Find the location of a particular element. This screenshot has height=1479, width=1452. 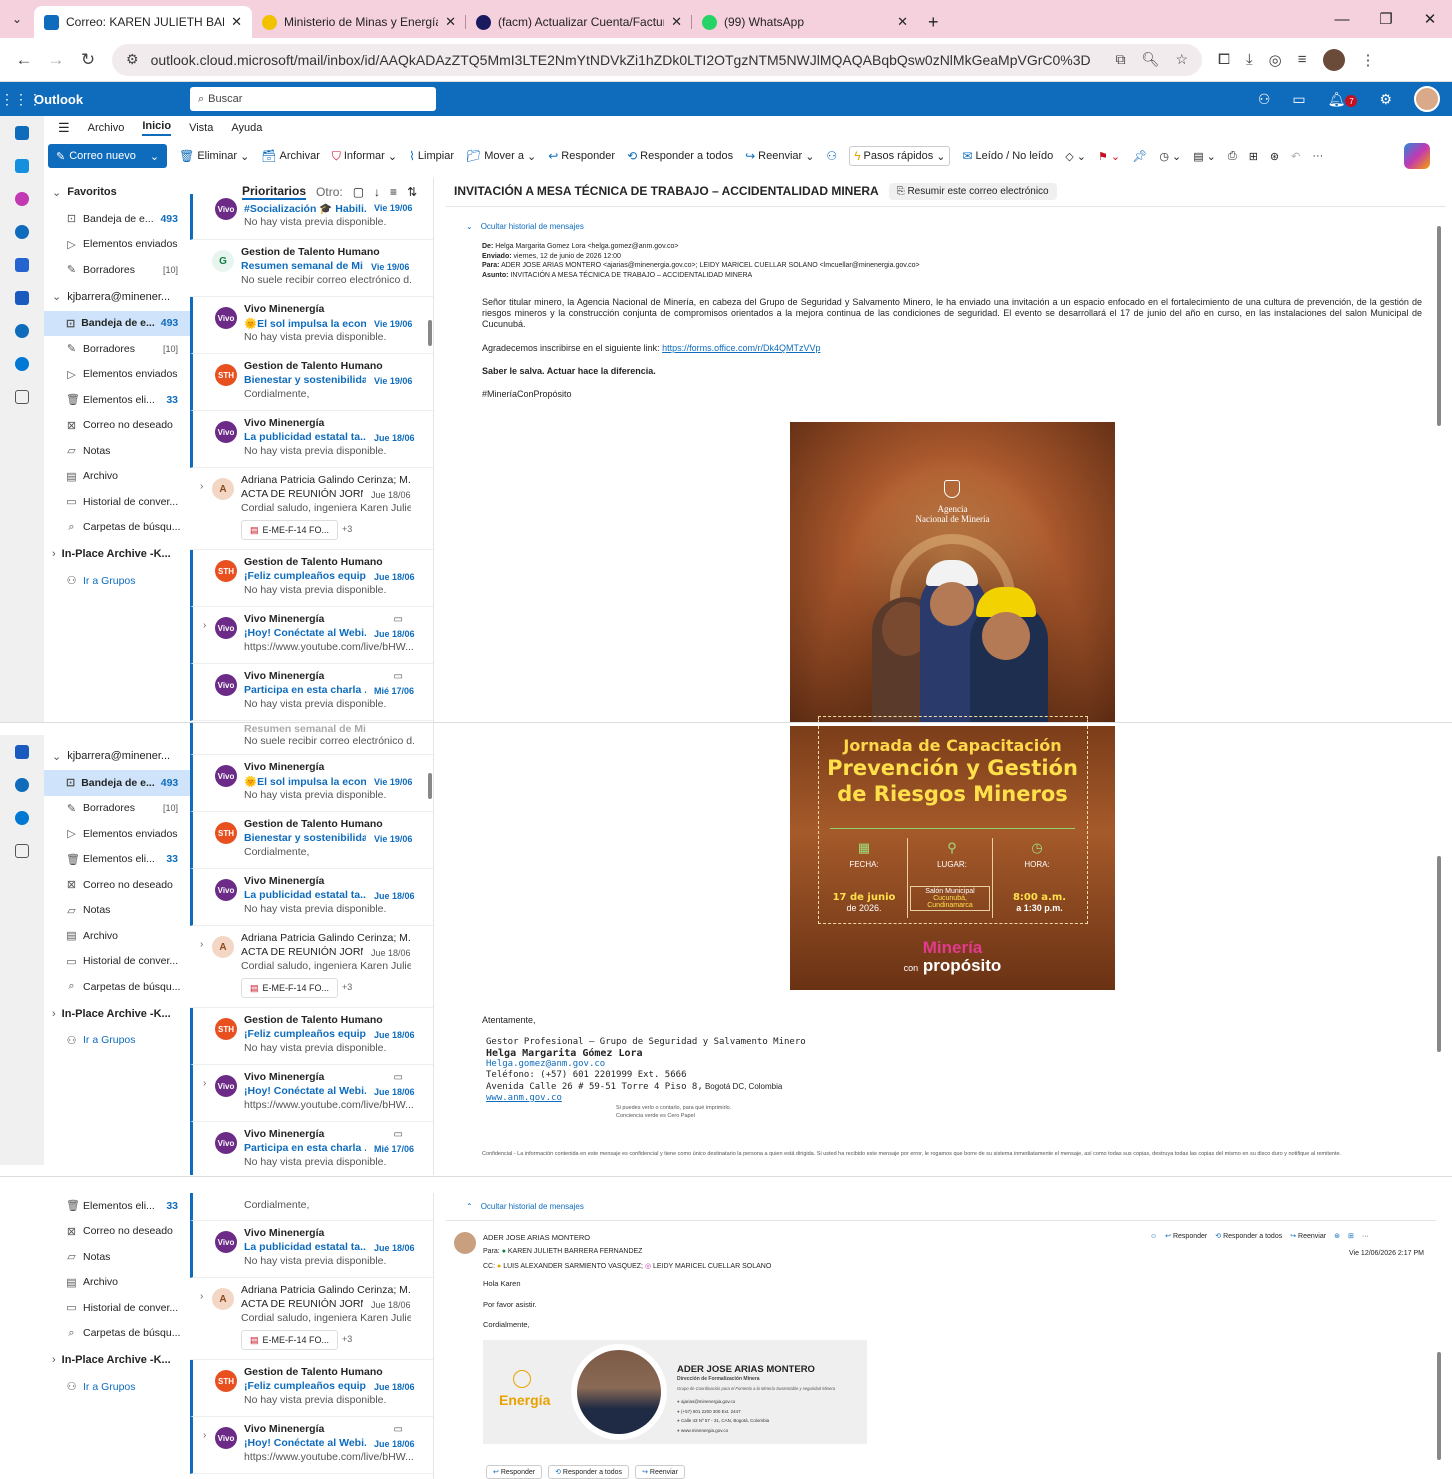

print-icon: ⎙ is located at coordinates (1232, 156).